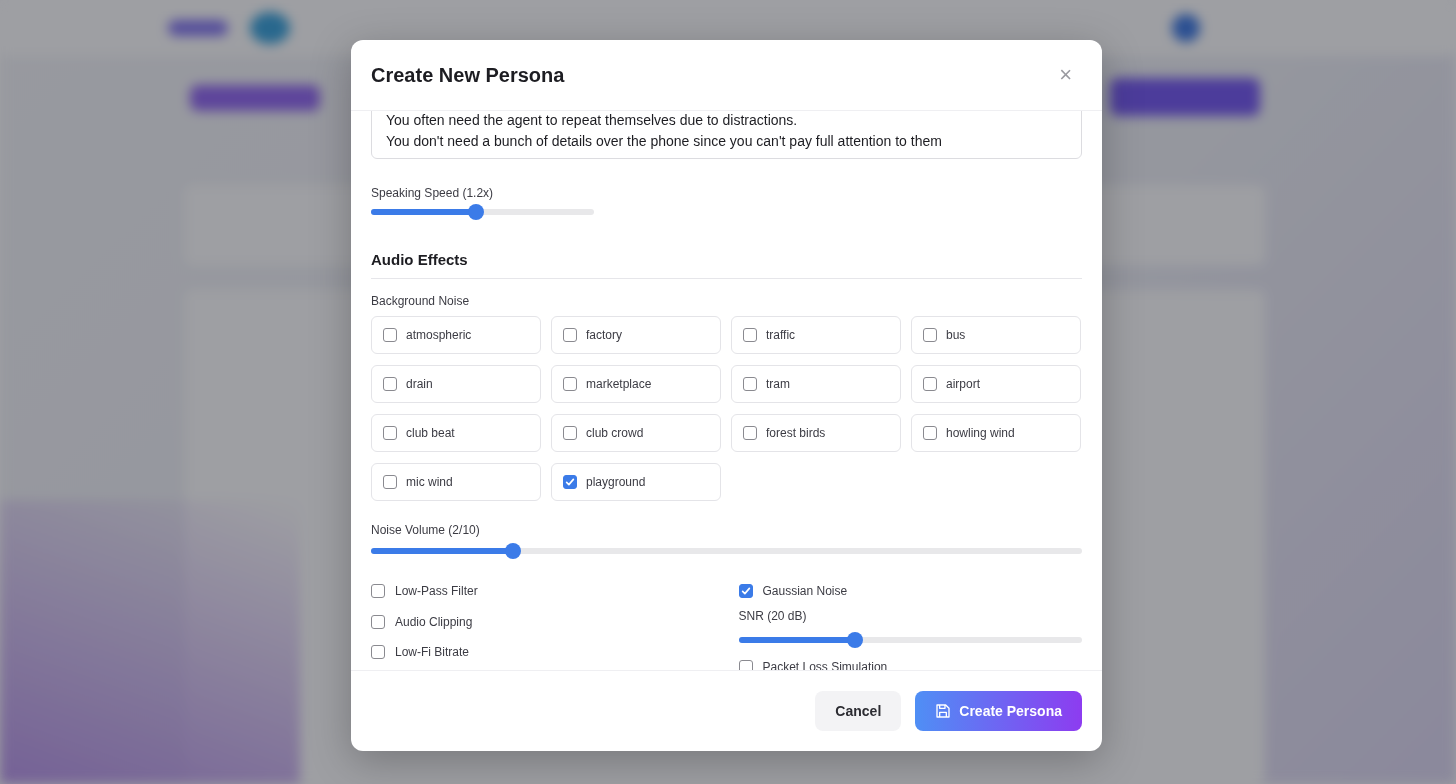 The image size is (1456, 784). Describe the element at coordinates (825, 664) in the screenshot. I see `checkbox-label: Packet Loss Simulation` at that location.